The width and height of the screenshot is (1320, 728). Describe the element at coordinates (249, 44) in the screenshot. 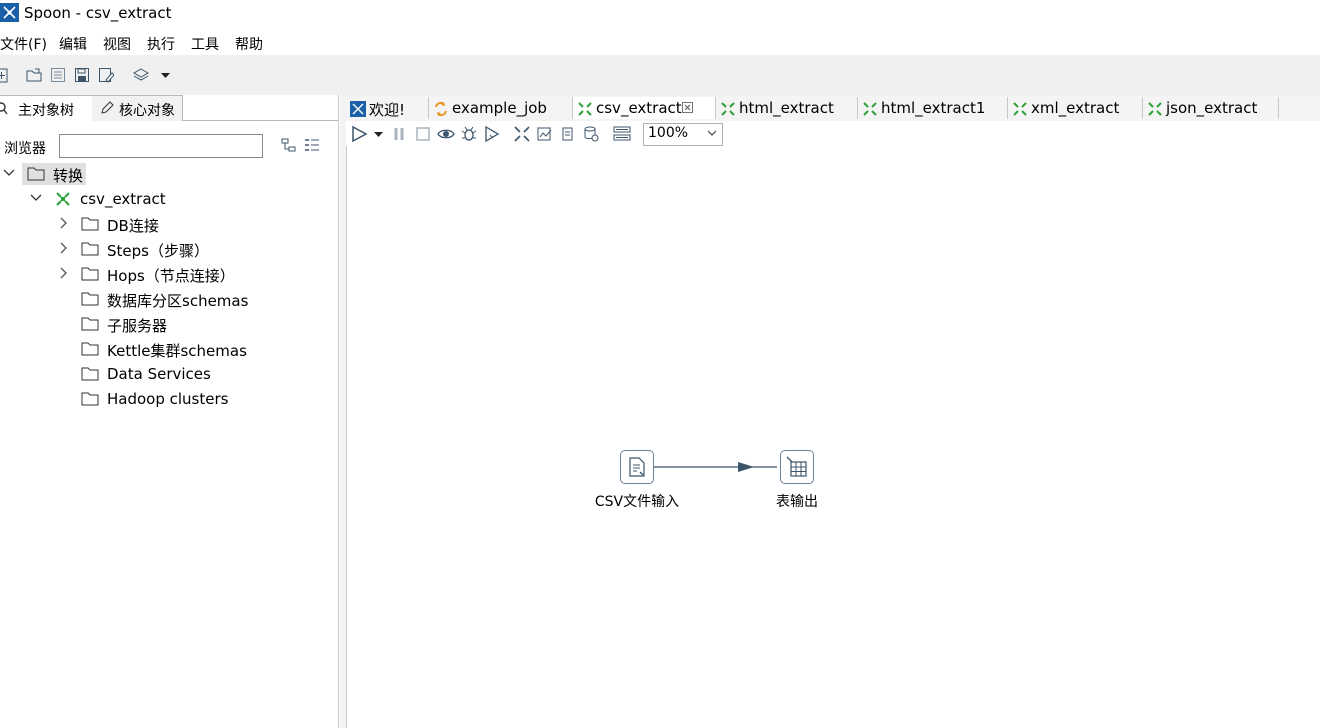

I see `menu-help: 帮助` at that location.